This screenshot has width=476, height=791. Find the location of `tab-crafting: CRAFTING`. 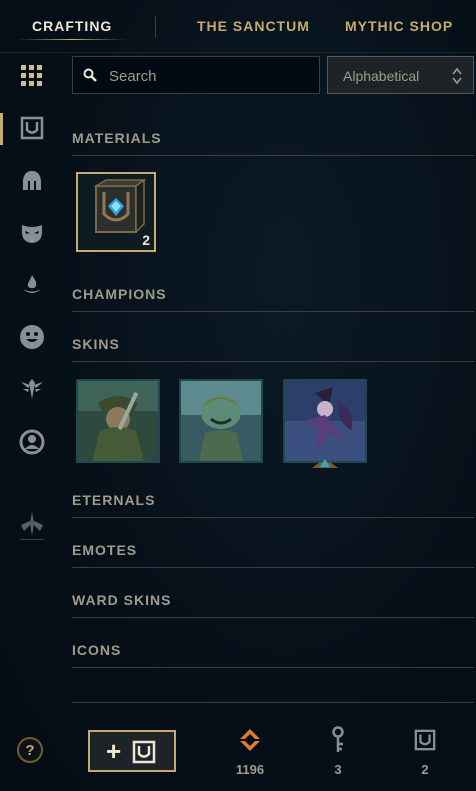

tab-crafting: CRAFTING is located at coordinates (72, 26).